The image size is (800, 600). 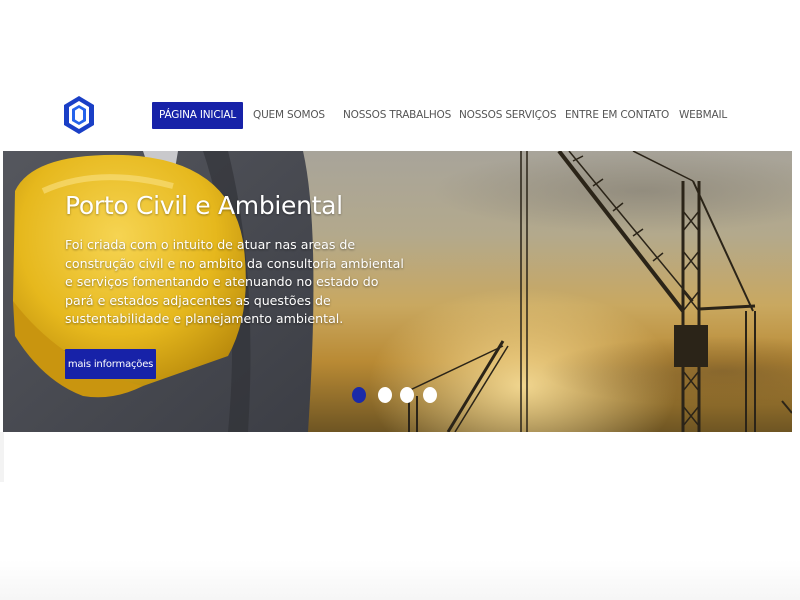 I want to click on hero-title: Porto Civil e Ambiental, so click(x=204, y=205).